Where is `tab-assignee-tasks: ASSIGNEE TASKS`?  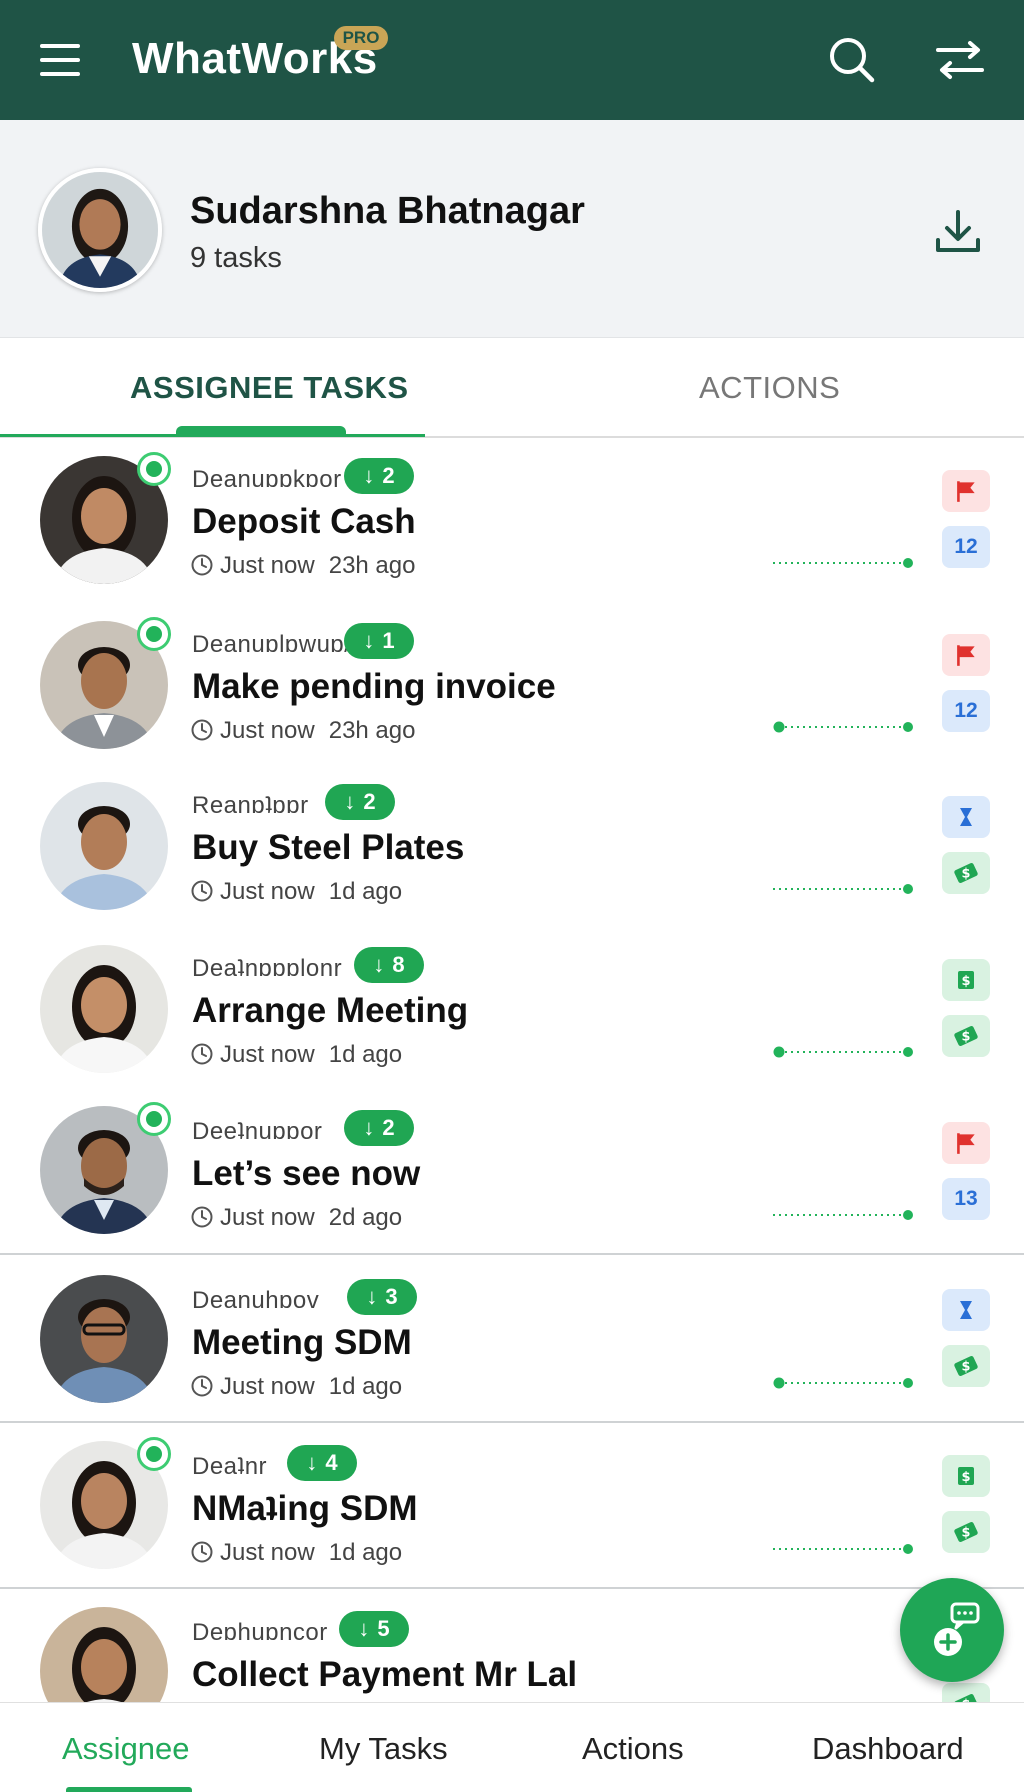 tab-assignee-tasks: ASSIGNEE TASKS is located at coordinates (269, 388).